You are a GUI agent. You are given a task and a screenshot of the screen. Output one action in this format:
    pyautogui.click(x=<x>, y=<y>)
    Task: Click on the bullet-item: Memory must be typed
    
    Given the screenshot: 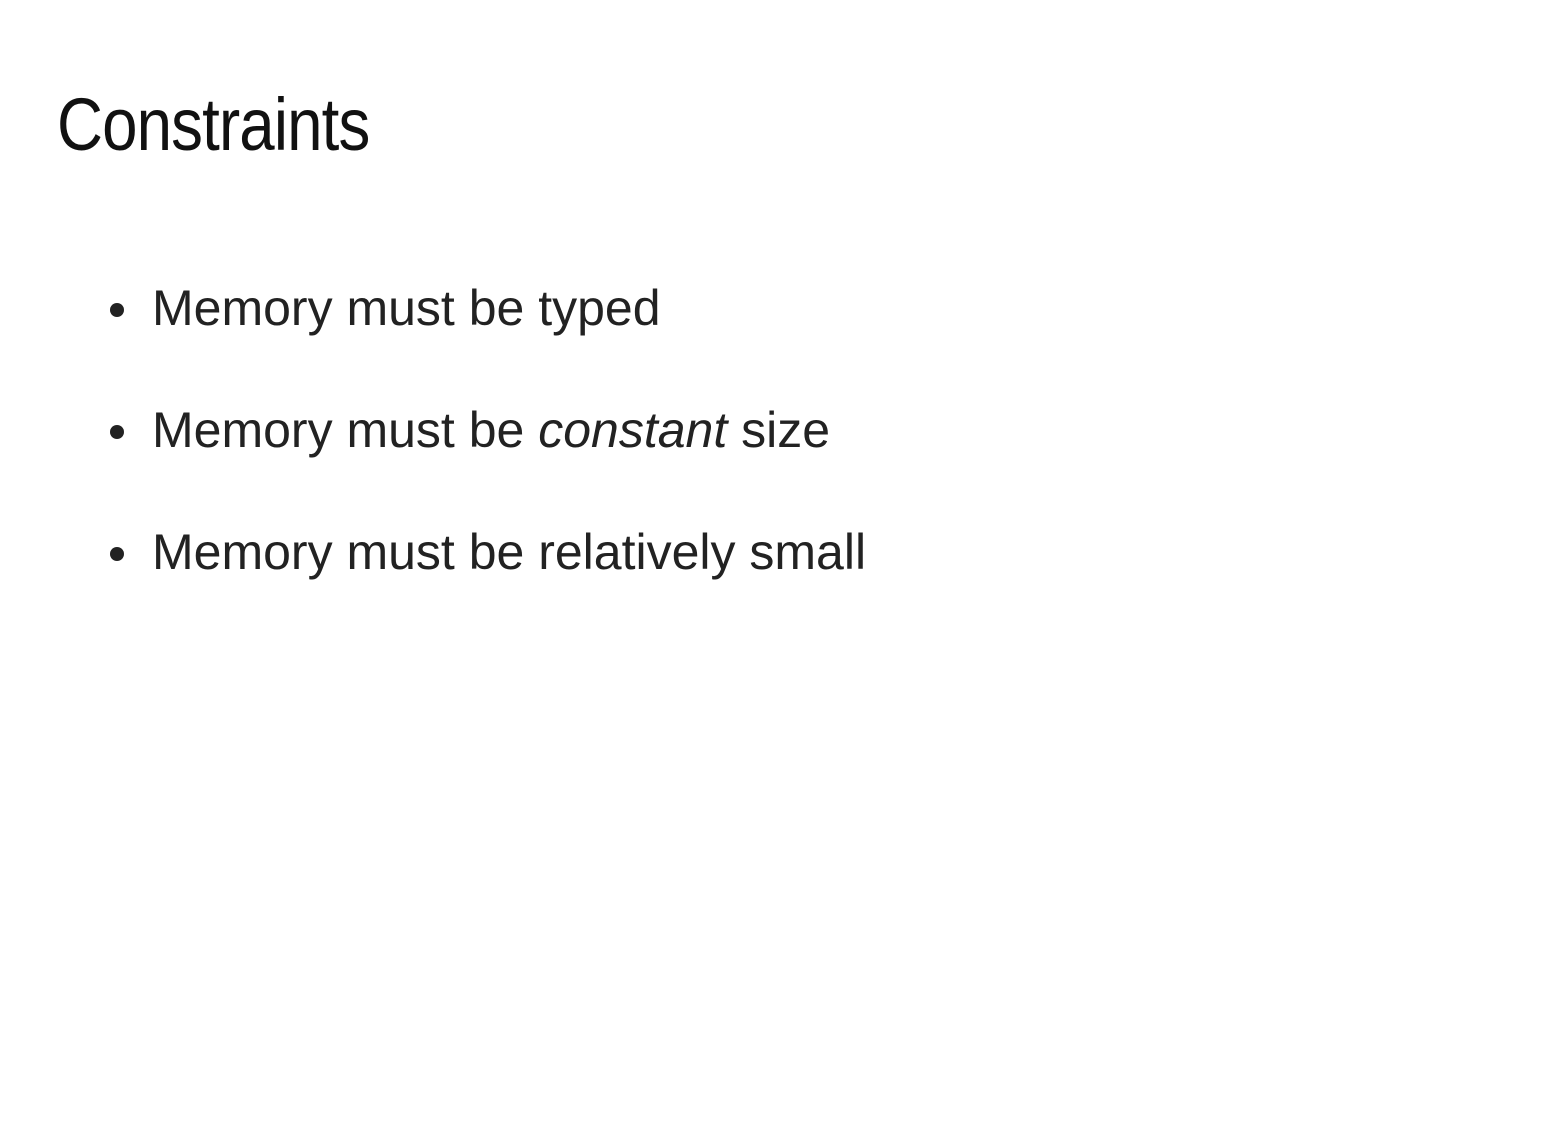 What is the action you would take?
    pyautogui.click(x=487, y=308)
    